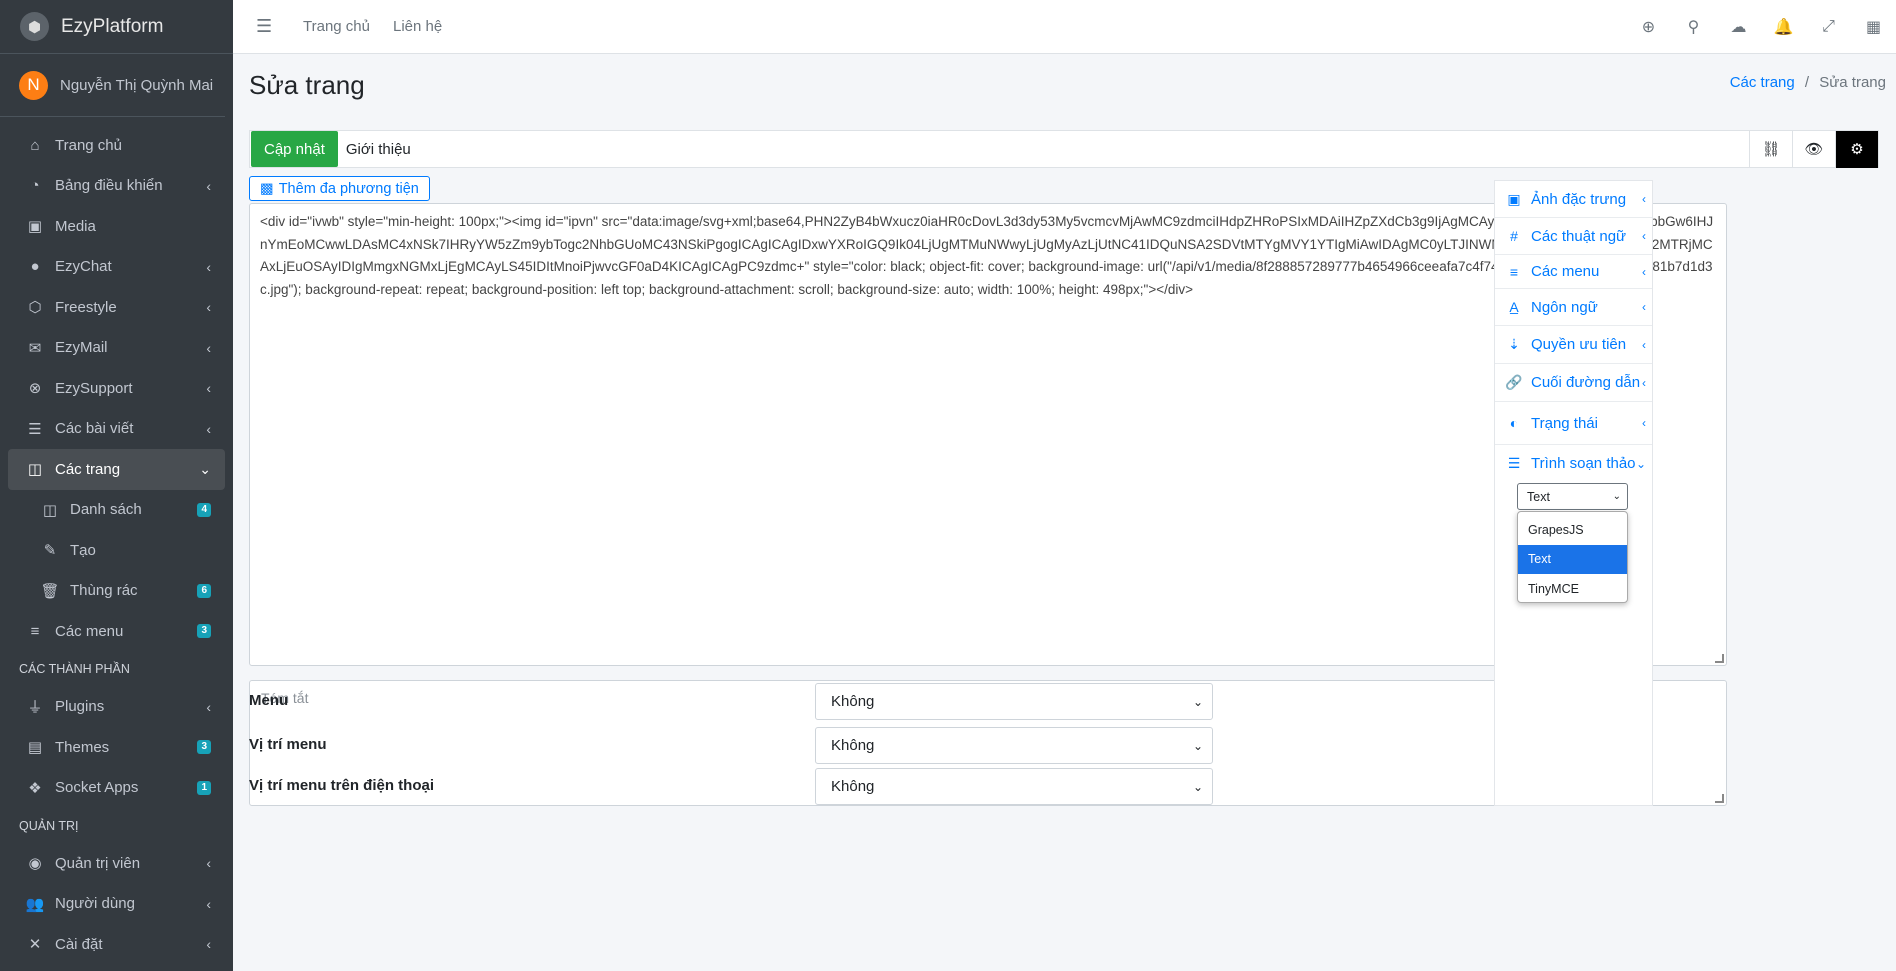  What do you see at coordinates (1514, 382) in the screenshot?
I see `link-icon: 🔗` at bounding box center [1514, 382].